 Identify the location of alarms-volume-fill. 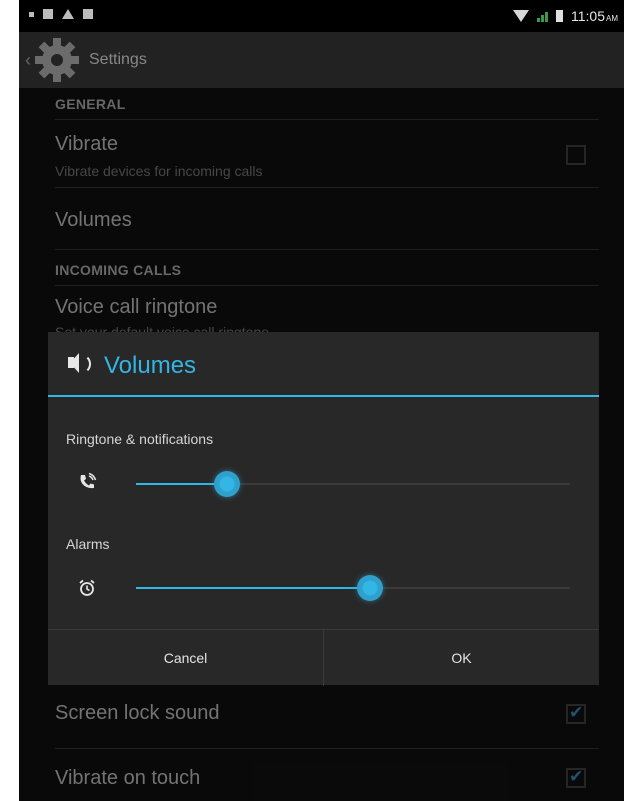
(253, 588).